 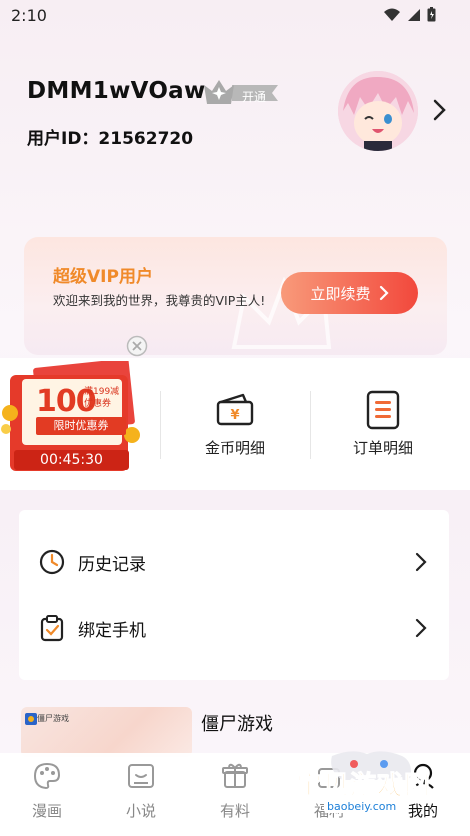 What do you see at coordinates (382, 448) in the screenshot?
I see `order-details-label: 订单明细` at bounding box center [382, 448].